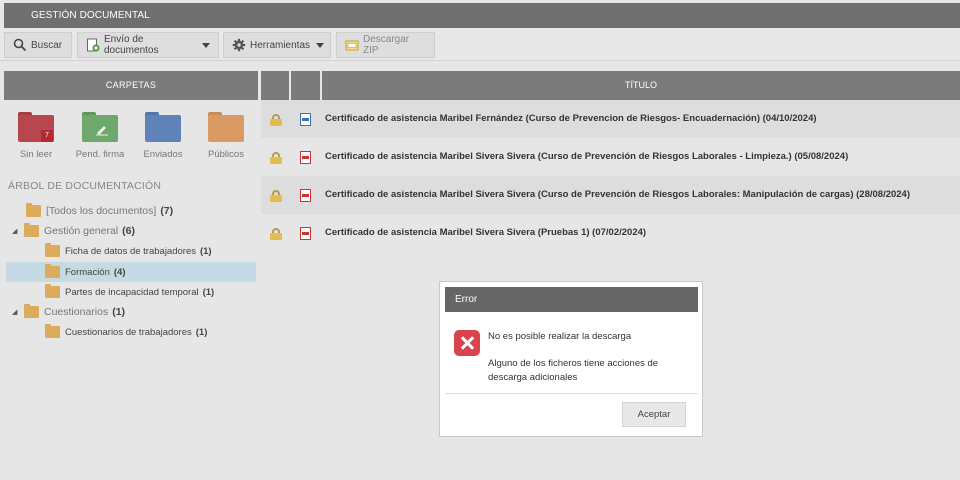  Describe the element at coordinates (119, 272) in the screenshot. I see `tree-item-count: (4)` at that location.